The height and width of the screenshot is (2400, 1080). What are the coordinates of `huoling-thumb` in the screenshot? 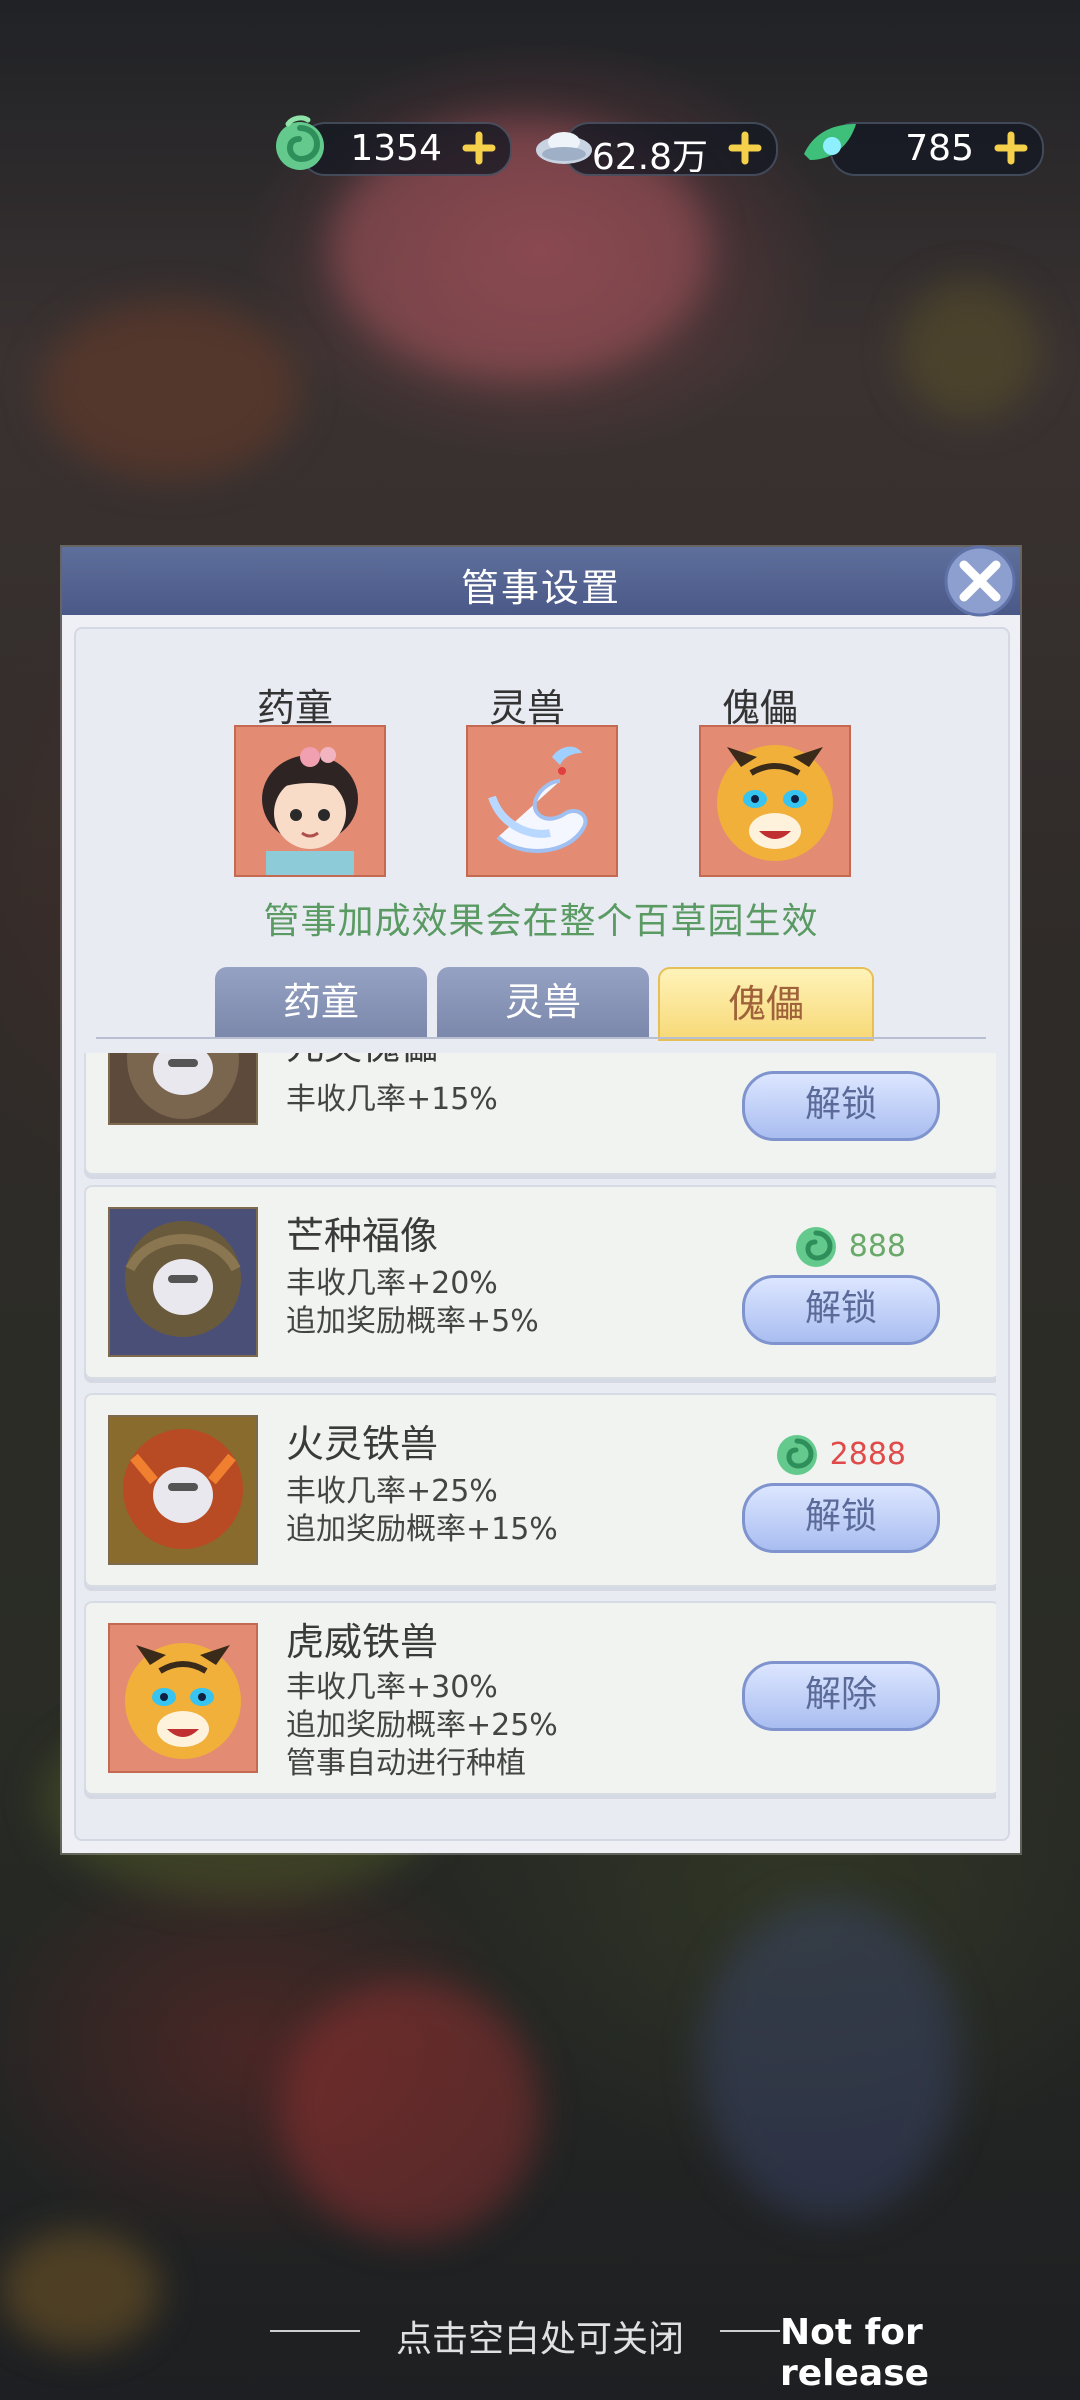 It's located at (183, 1490).